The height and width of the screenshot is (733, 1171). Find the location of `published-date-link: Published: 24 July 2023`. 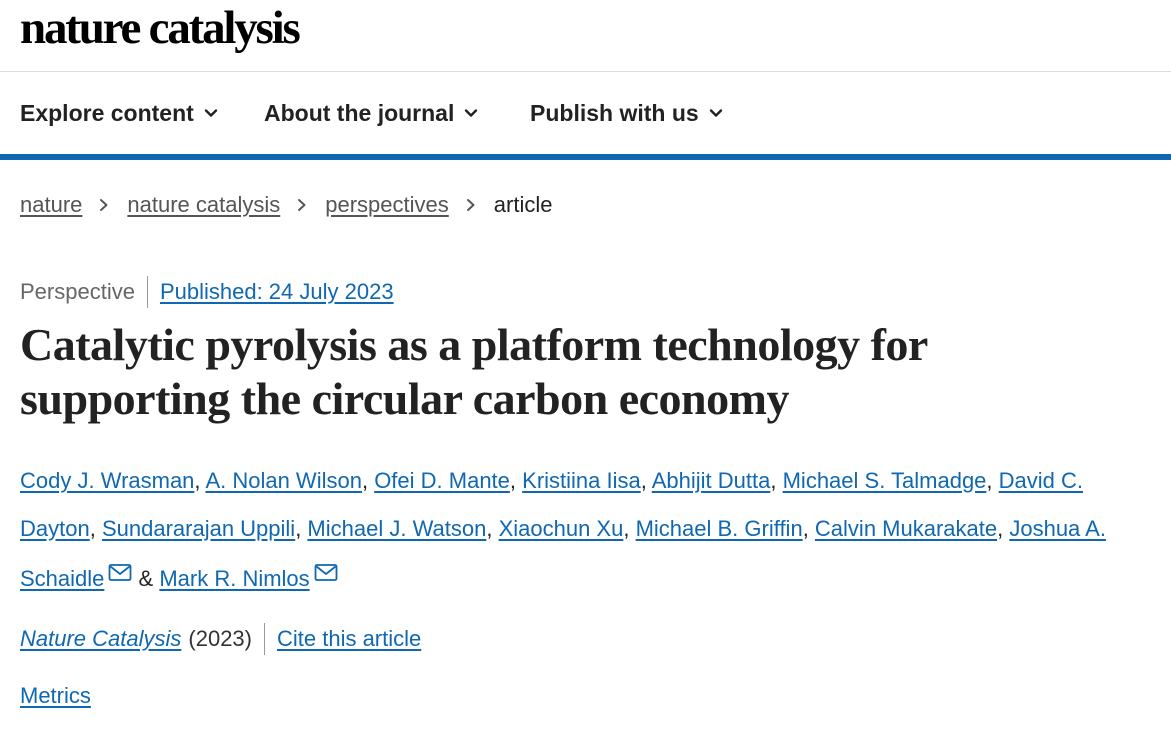

published-date-link: Published: 24 July 2023 is located at coordinates (277, 292).